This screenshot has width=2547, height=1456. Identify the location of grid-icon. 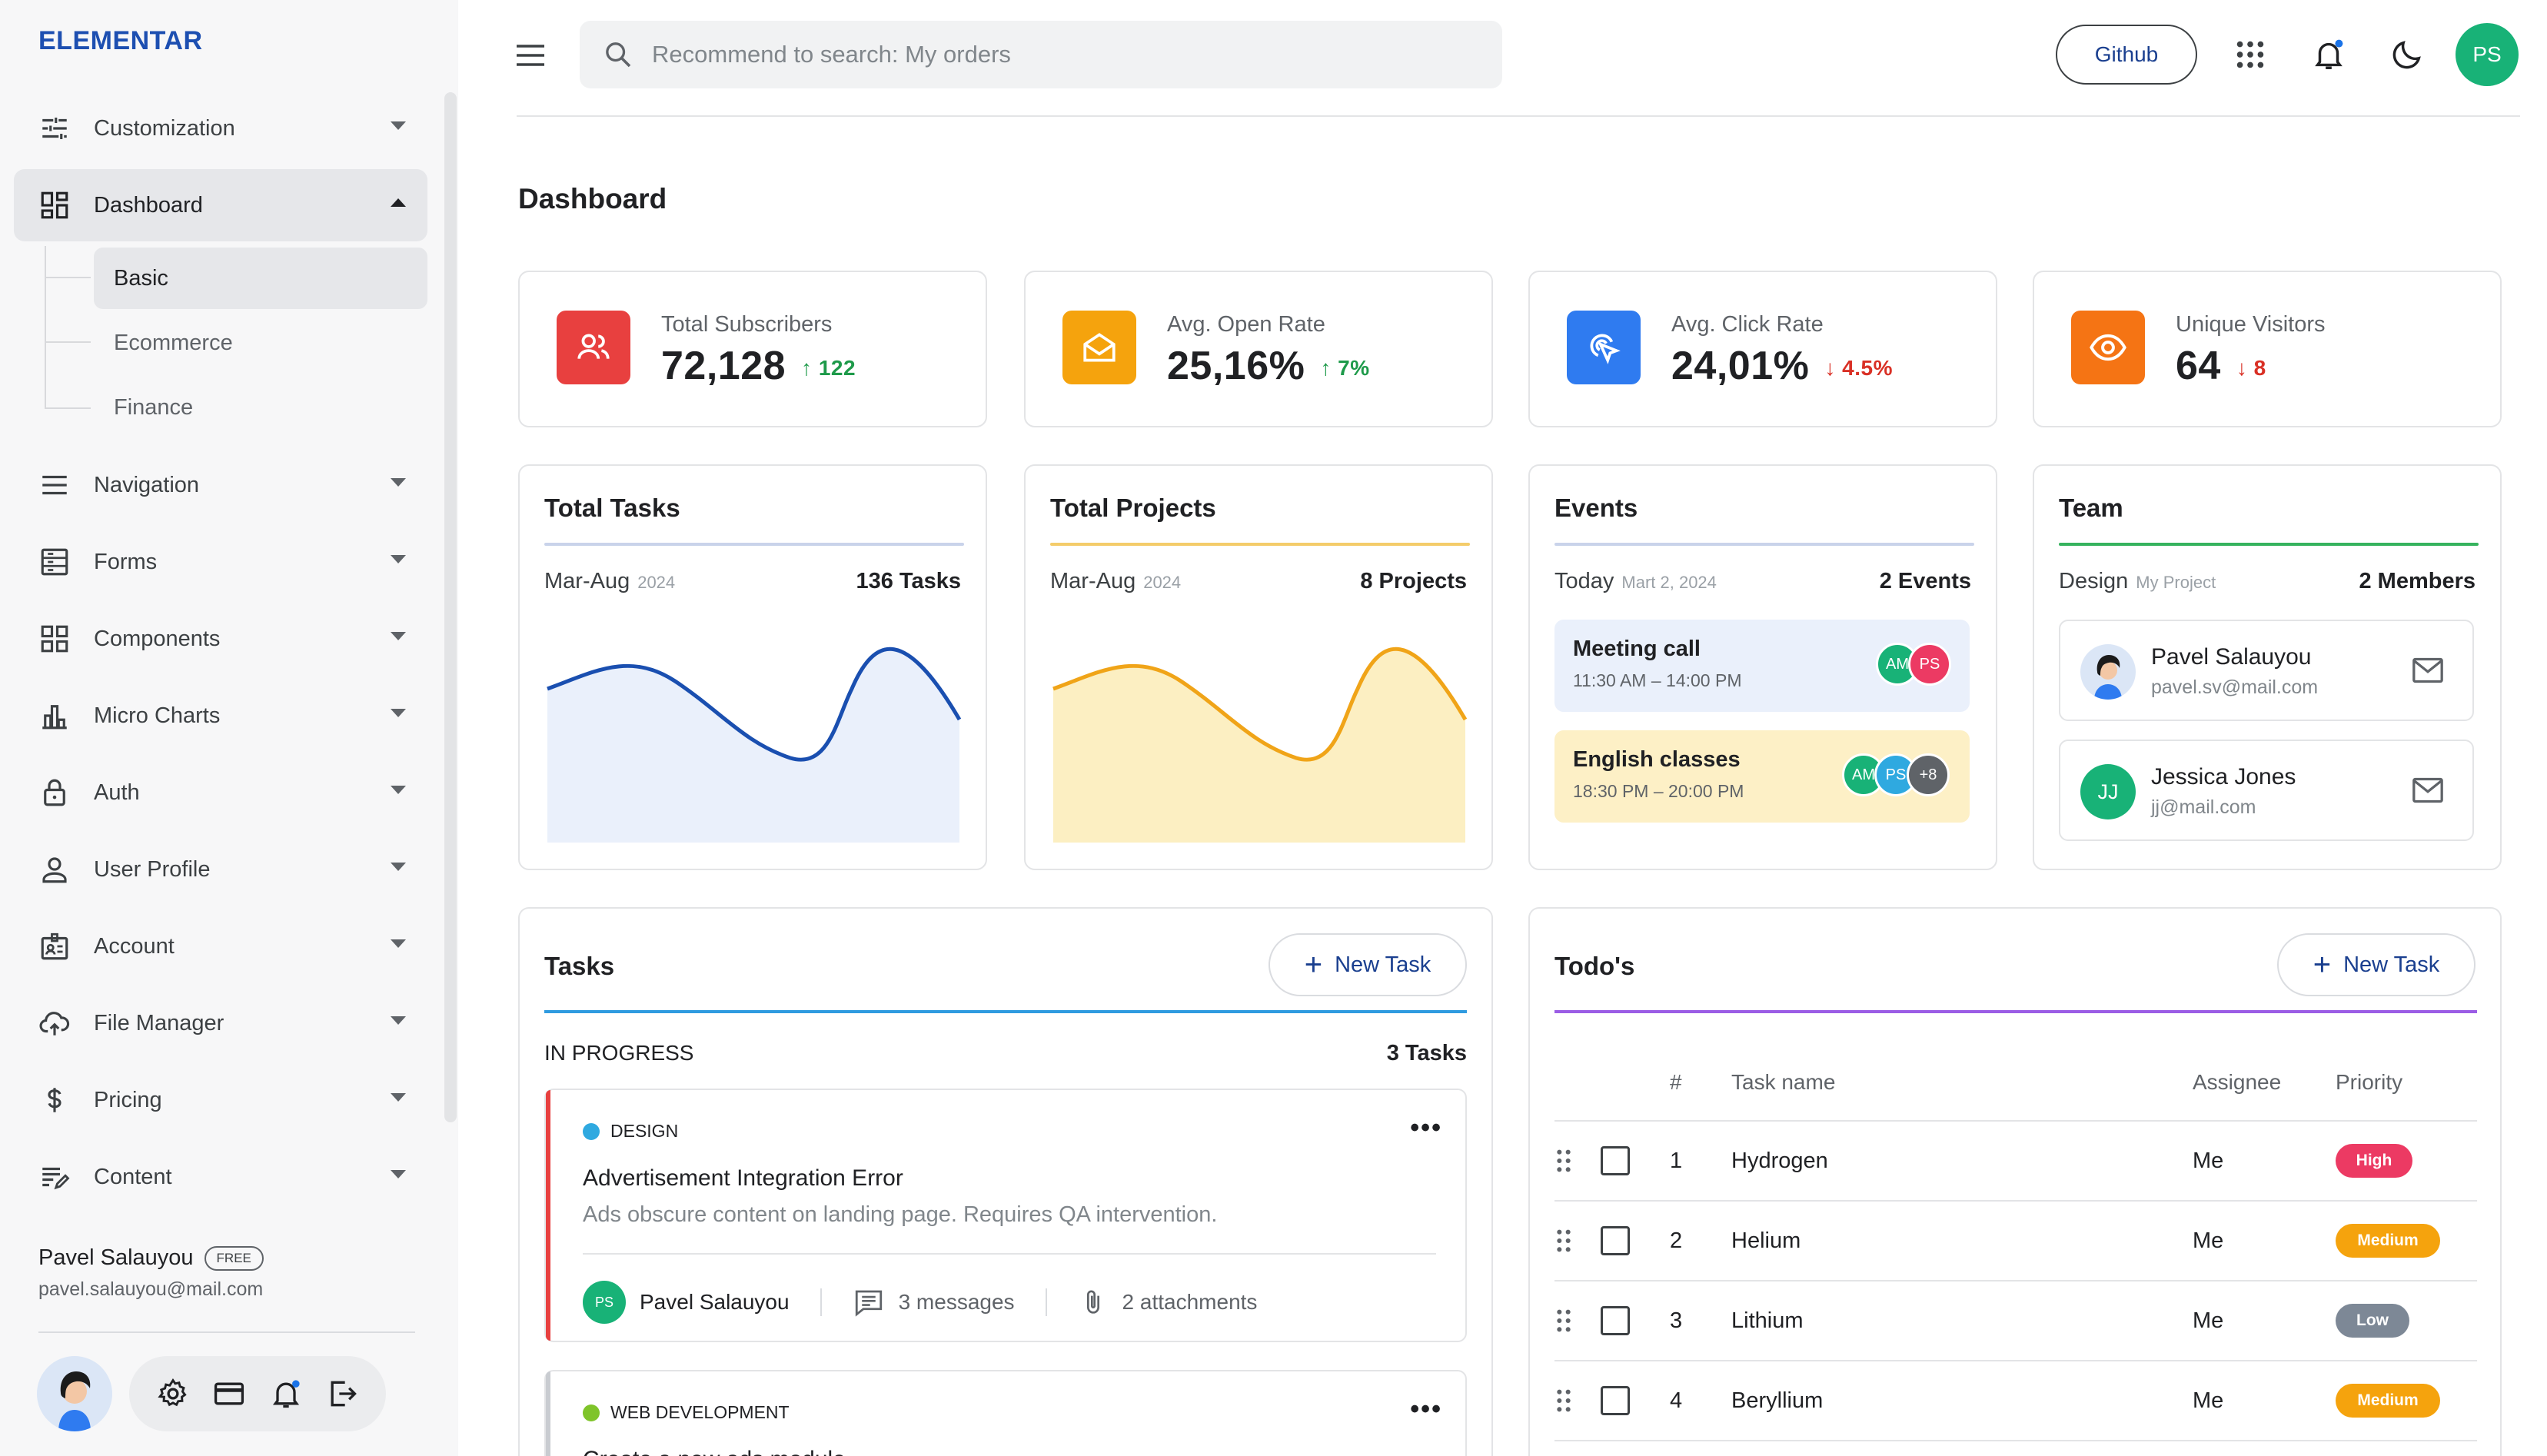
(55, 639).